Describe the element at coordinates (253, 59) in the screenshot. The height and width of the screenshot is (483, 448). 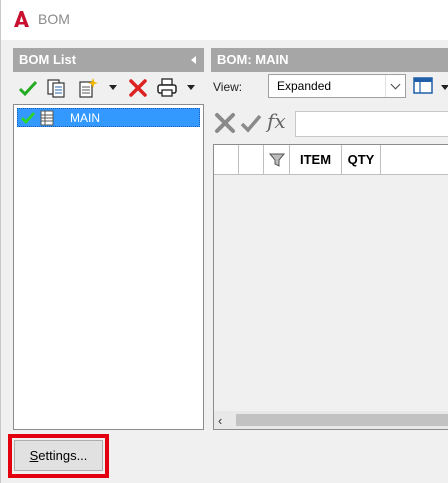
I see `bom-detail-title: BOM: MAIN` at that location.